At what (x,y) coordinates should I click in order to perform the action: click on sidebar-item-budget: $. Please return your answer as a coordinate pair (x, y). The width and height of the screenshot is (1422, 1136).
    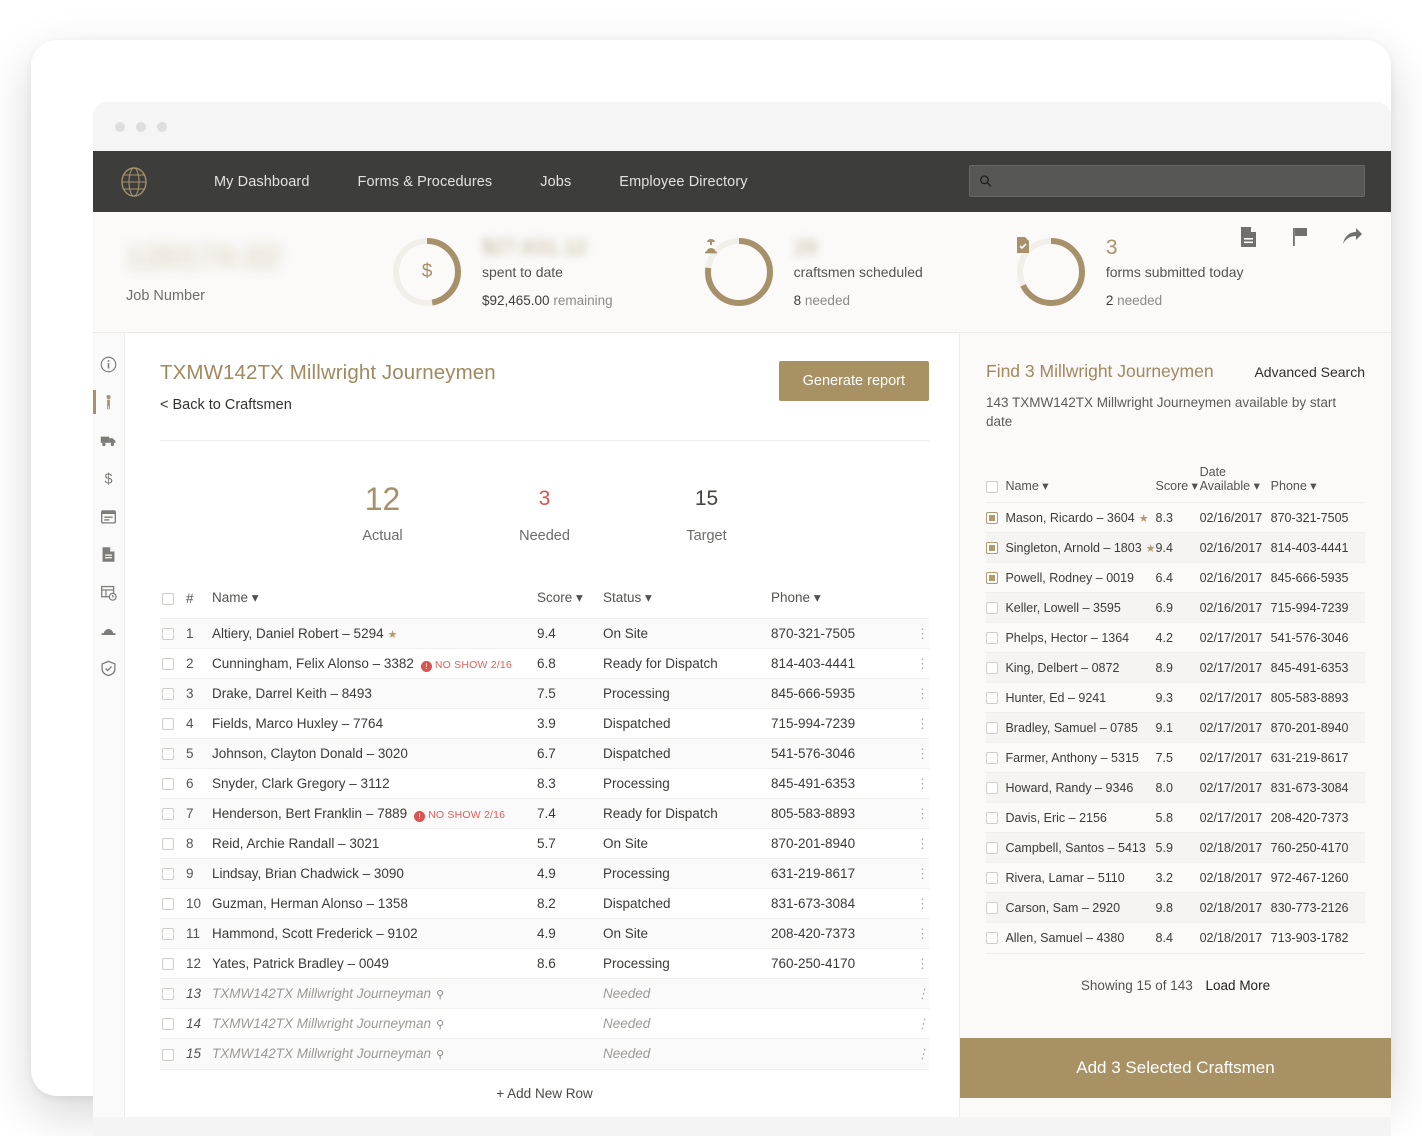
    Looking at the image, I should click on (108, 478).